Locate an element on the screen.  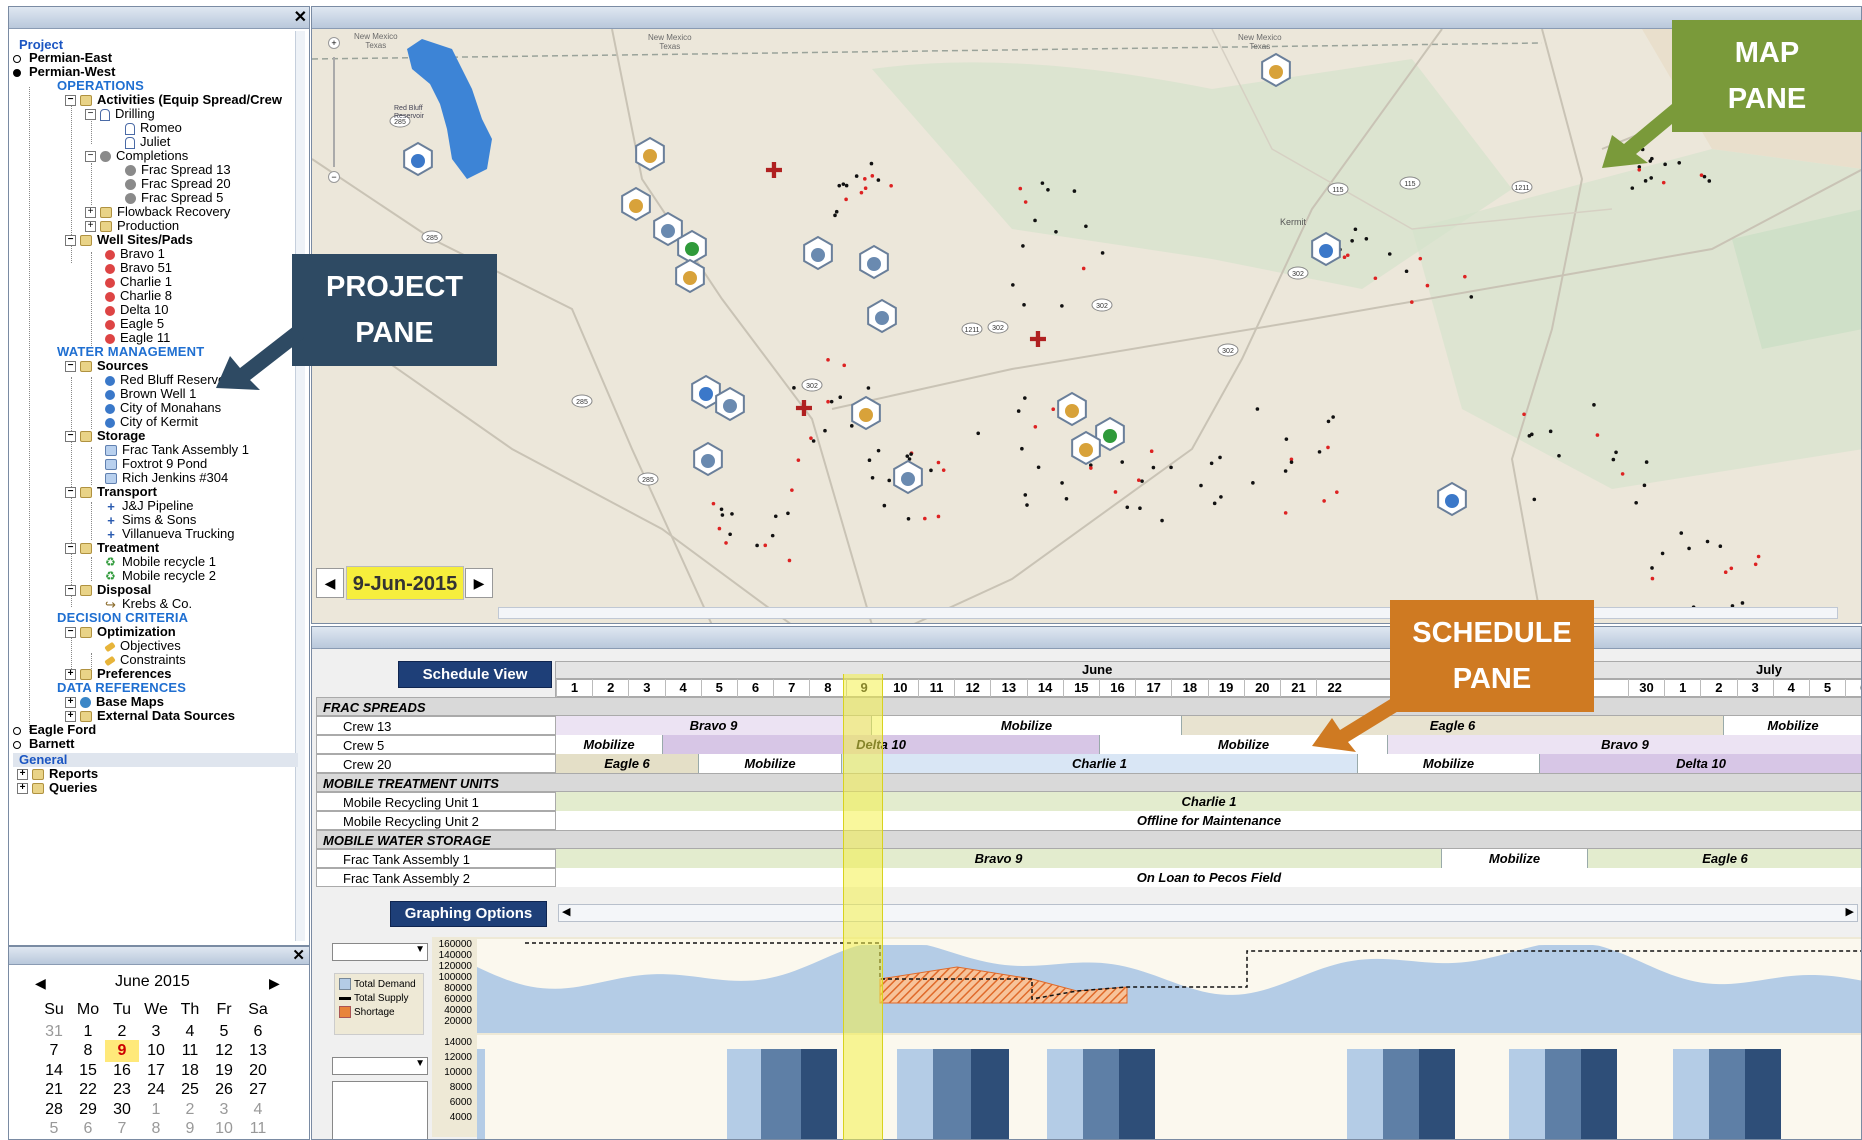
date-next-icon: ▶ is located at coordinates (479, 583).